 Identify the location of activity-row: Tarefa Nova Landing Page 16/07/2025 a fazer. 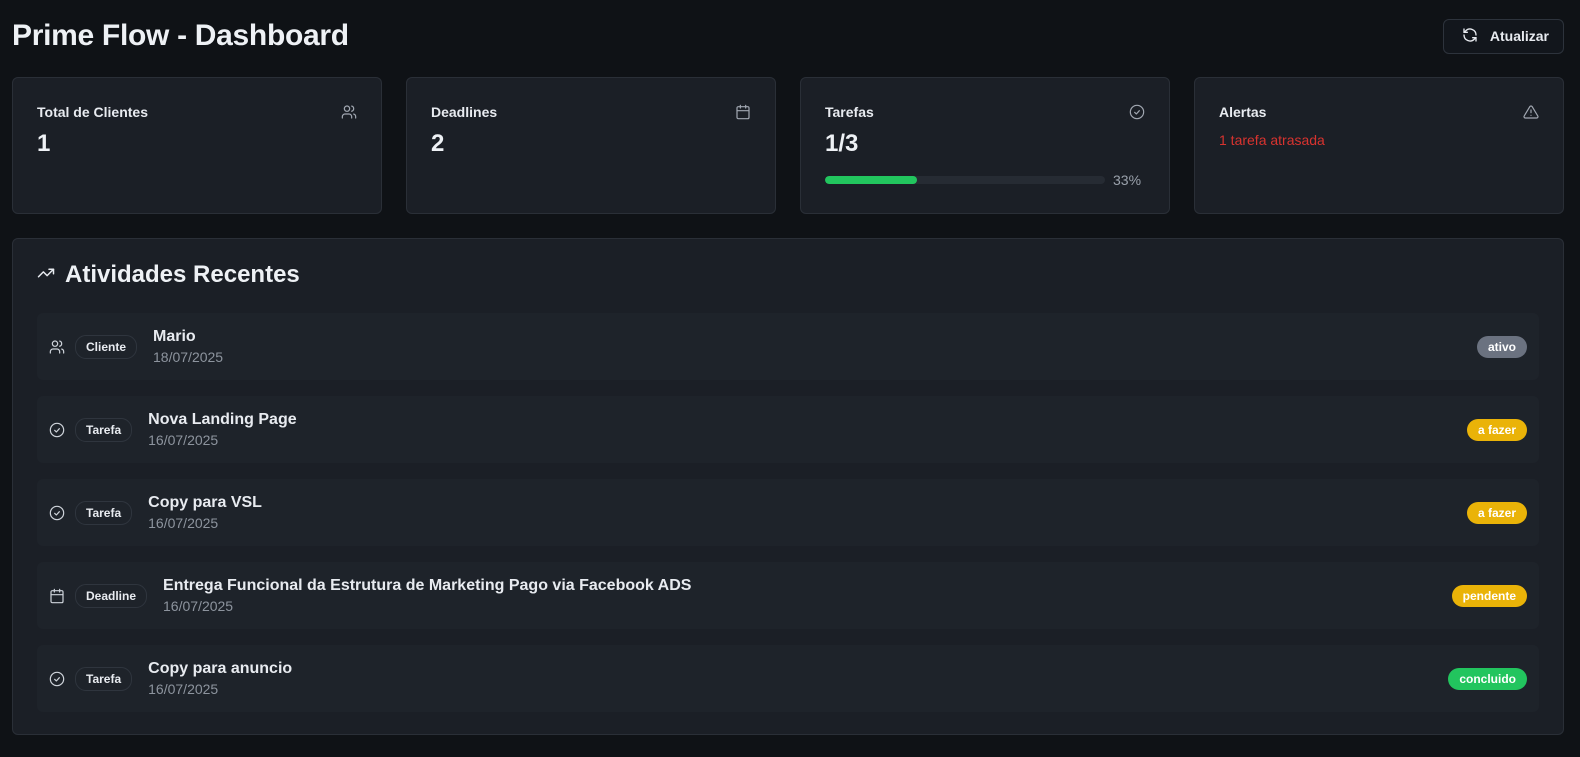
(788, 429).